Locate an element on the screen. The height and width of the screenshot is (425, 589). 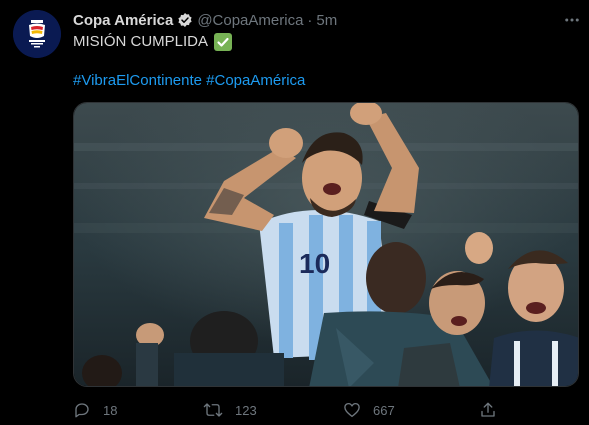
copa-america-logo-icon is located at coordinates (37, 34).